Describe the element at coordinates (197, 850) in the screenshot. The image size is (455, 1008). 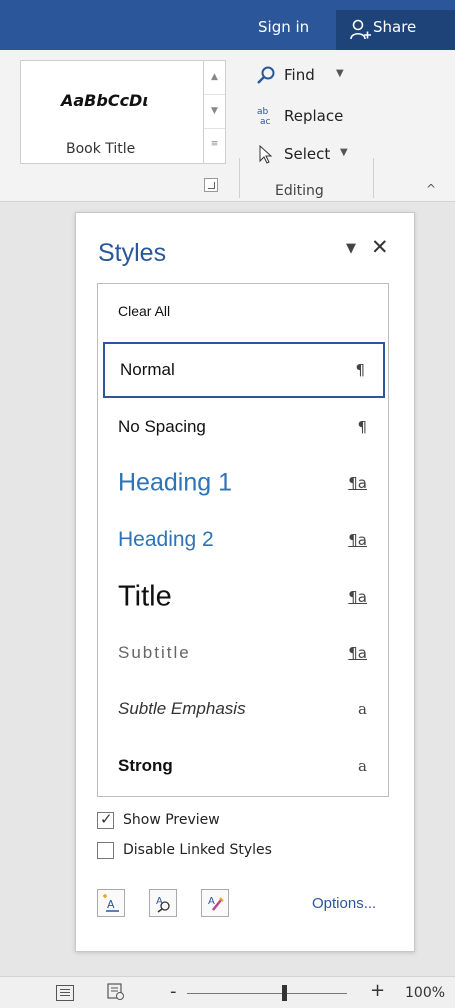
I see `checkbox-label: Disable Linked Styles` at that location.